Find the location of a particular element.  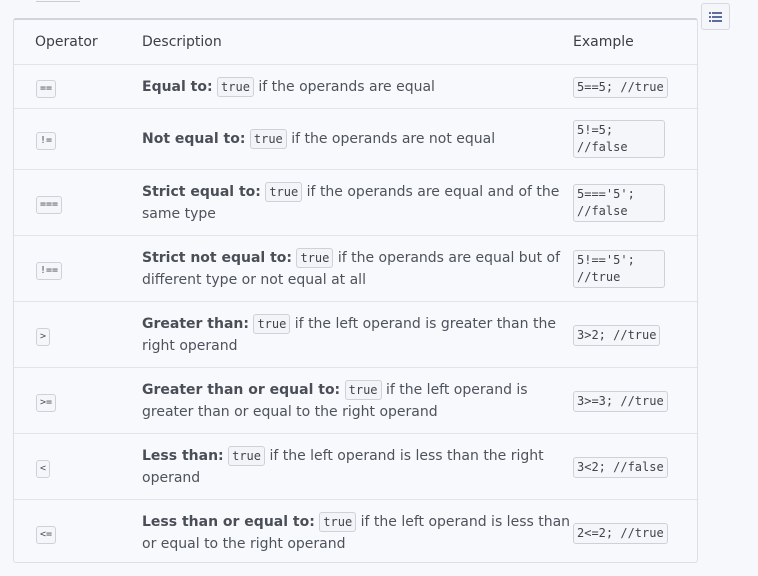

operator-code: <= is located at coordinates (46, 534).